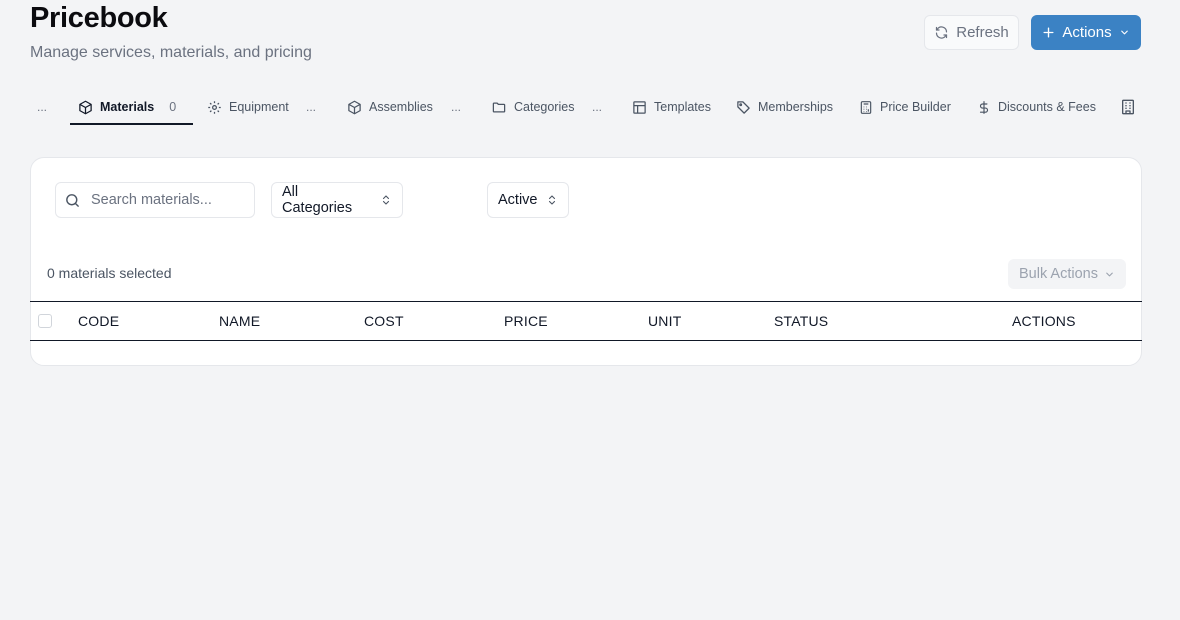 The height and width of the screenshot is (620, 1180). I want to click on bulk-actions-button: Bulk Actions, so click(1067, 274).